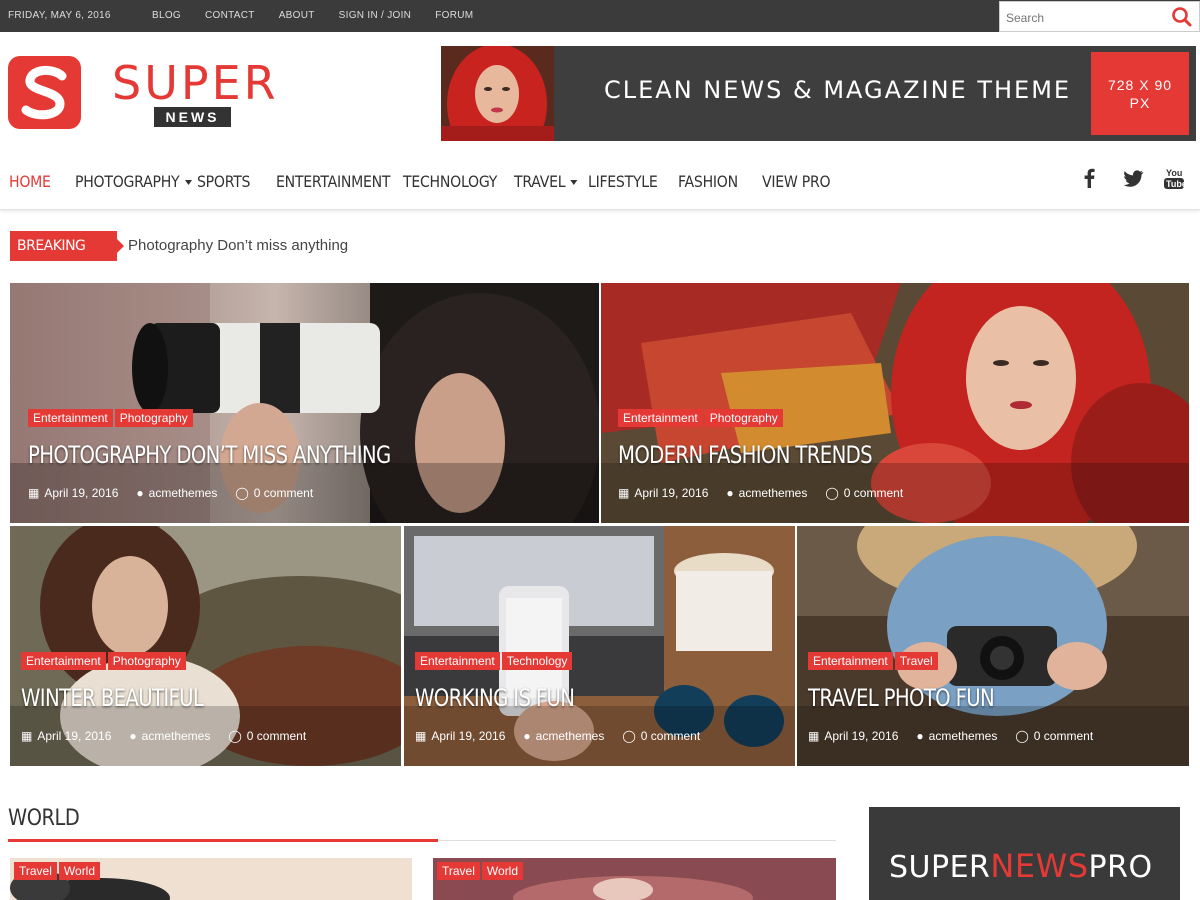 The image size is (1200, 900). What do you see at coordinates (495, 698) in the screenshot?
I see `tile-title: WORKING IS FUN` at bounding box center [495, 698].